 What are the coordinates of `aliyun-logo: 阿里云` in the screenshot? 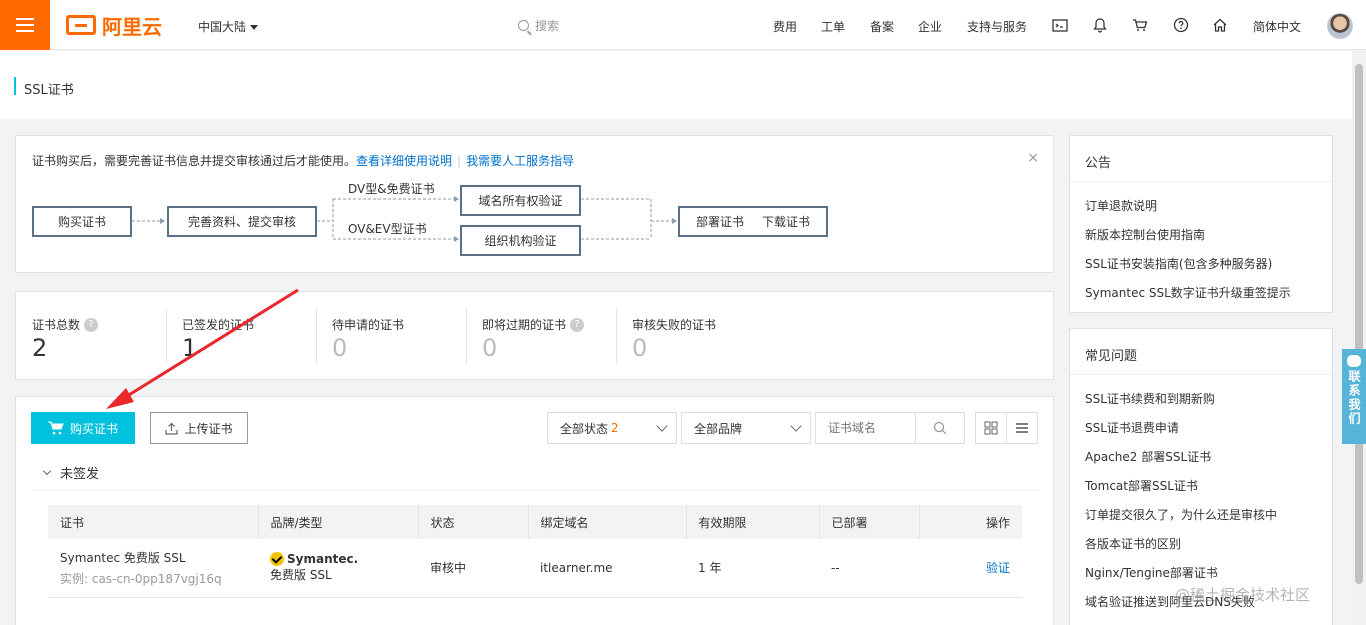 It's located at (114, 26).